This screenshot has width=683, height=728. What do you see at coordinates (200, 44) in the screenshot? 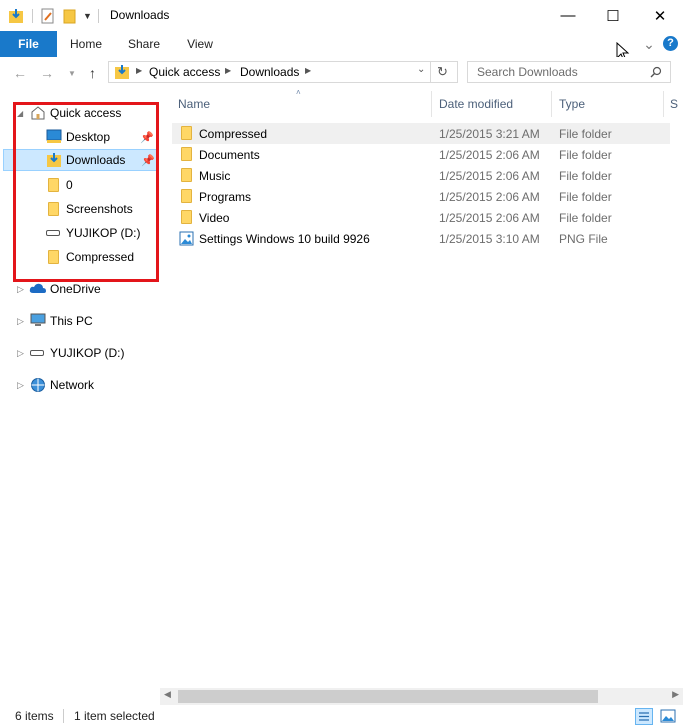
I see `tab-view: View` at bounding box center [200, 44].